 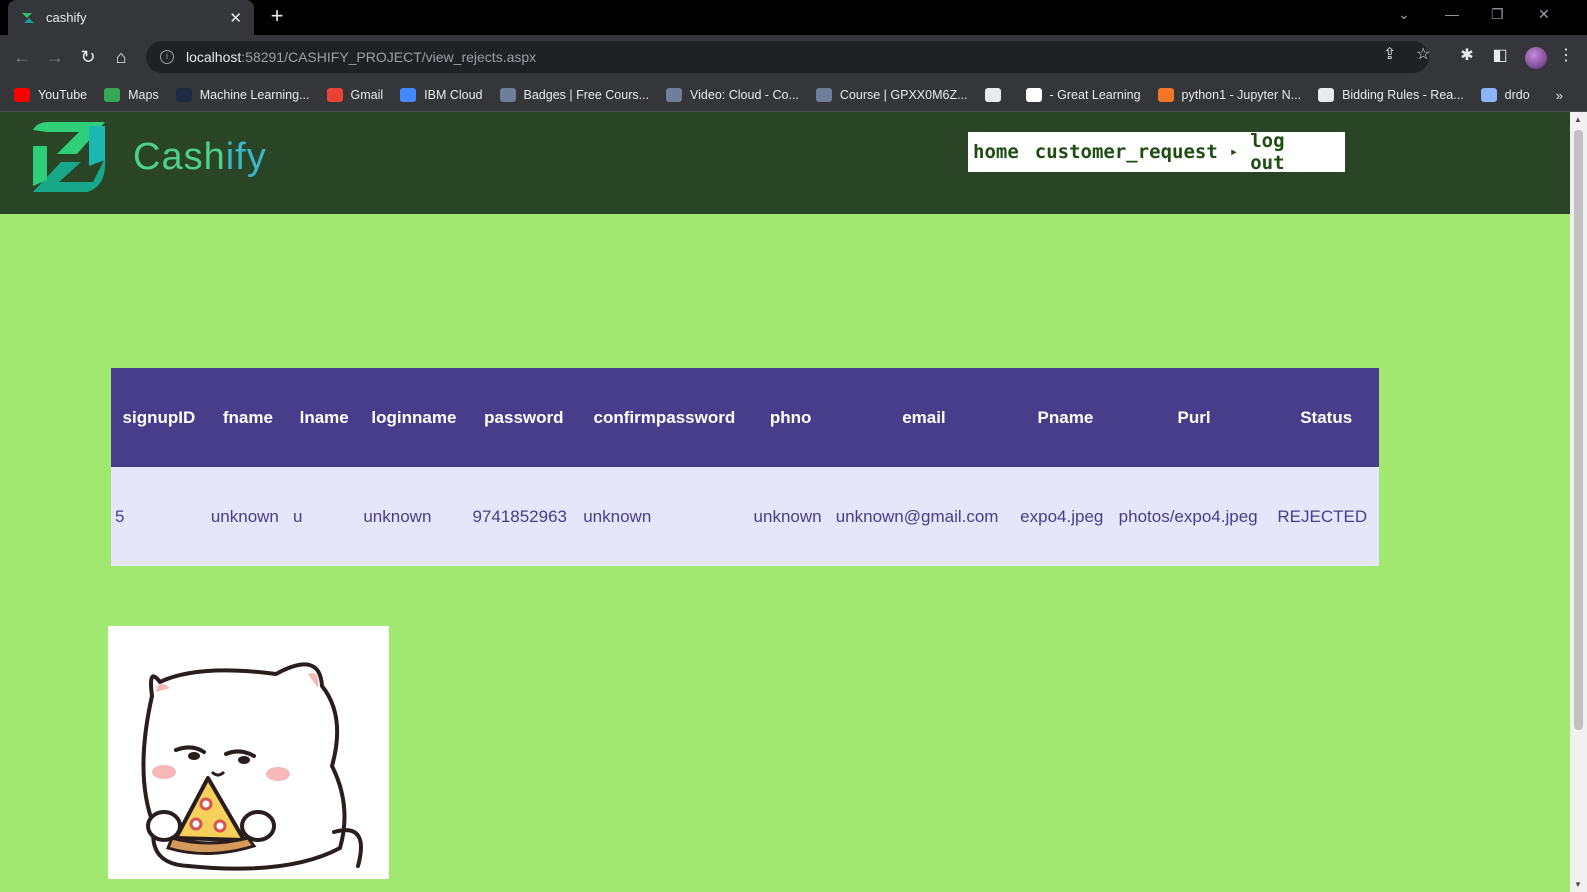 I want to click on top-menu: home customer_request ▸ log out, so click(x=1156, y=152).